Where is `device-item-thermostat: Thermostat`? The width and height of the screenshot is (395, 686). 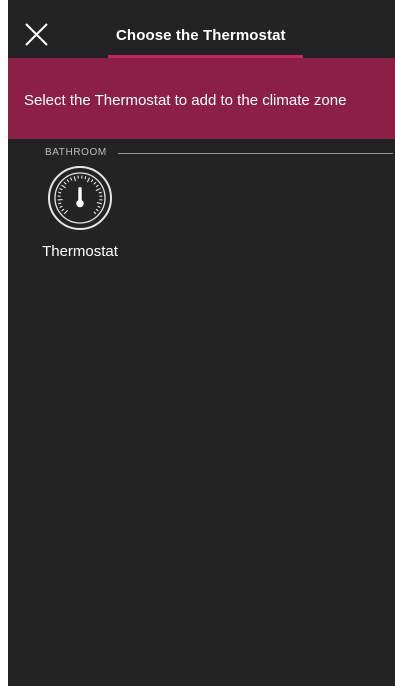
device-item-thermostat: Thermostat is located at coordinates (80, 213).